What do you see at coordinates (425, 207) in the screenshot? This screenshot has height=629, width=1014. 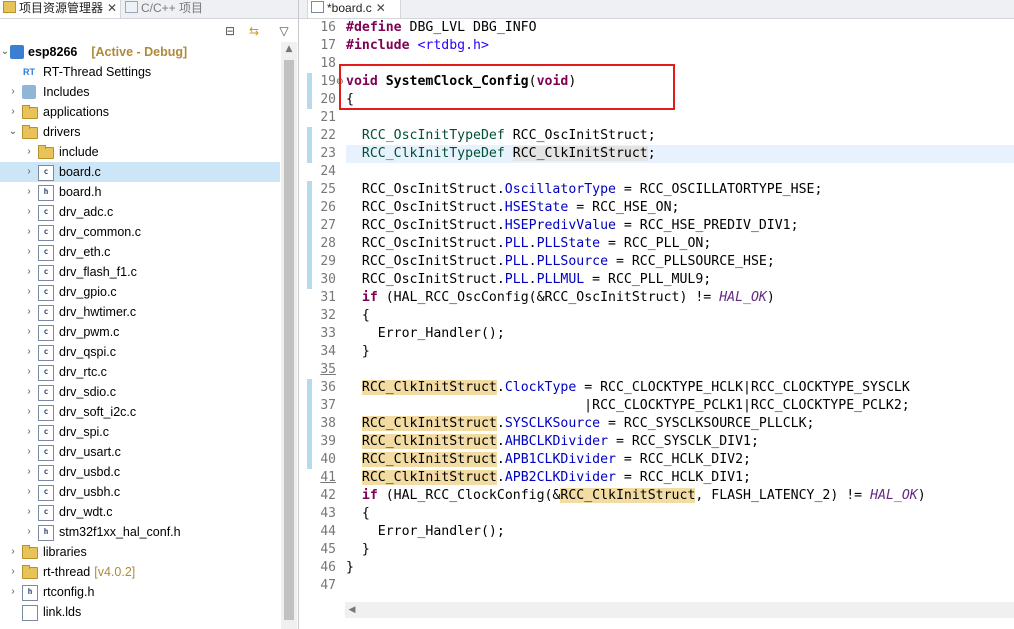 I see `code-text: RCC_OscInitStruct.` at bounding box center [425, 207].